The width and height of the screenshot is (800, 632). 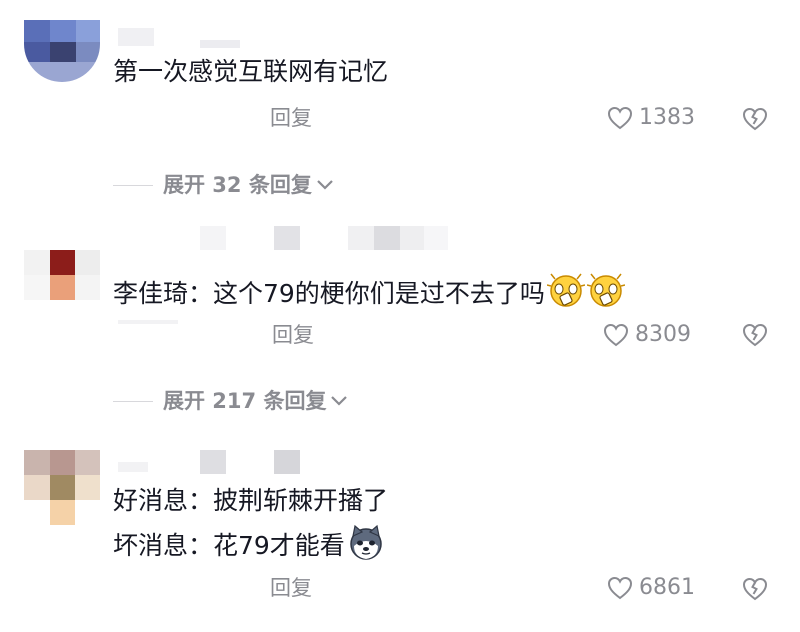 What do you see at coordinates (245, 401) in the screenshot?
I see `expand-replies-label: 展开 217 条回复` at bounding box center [245, 401].